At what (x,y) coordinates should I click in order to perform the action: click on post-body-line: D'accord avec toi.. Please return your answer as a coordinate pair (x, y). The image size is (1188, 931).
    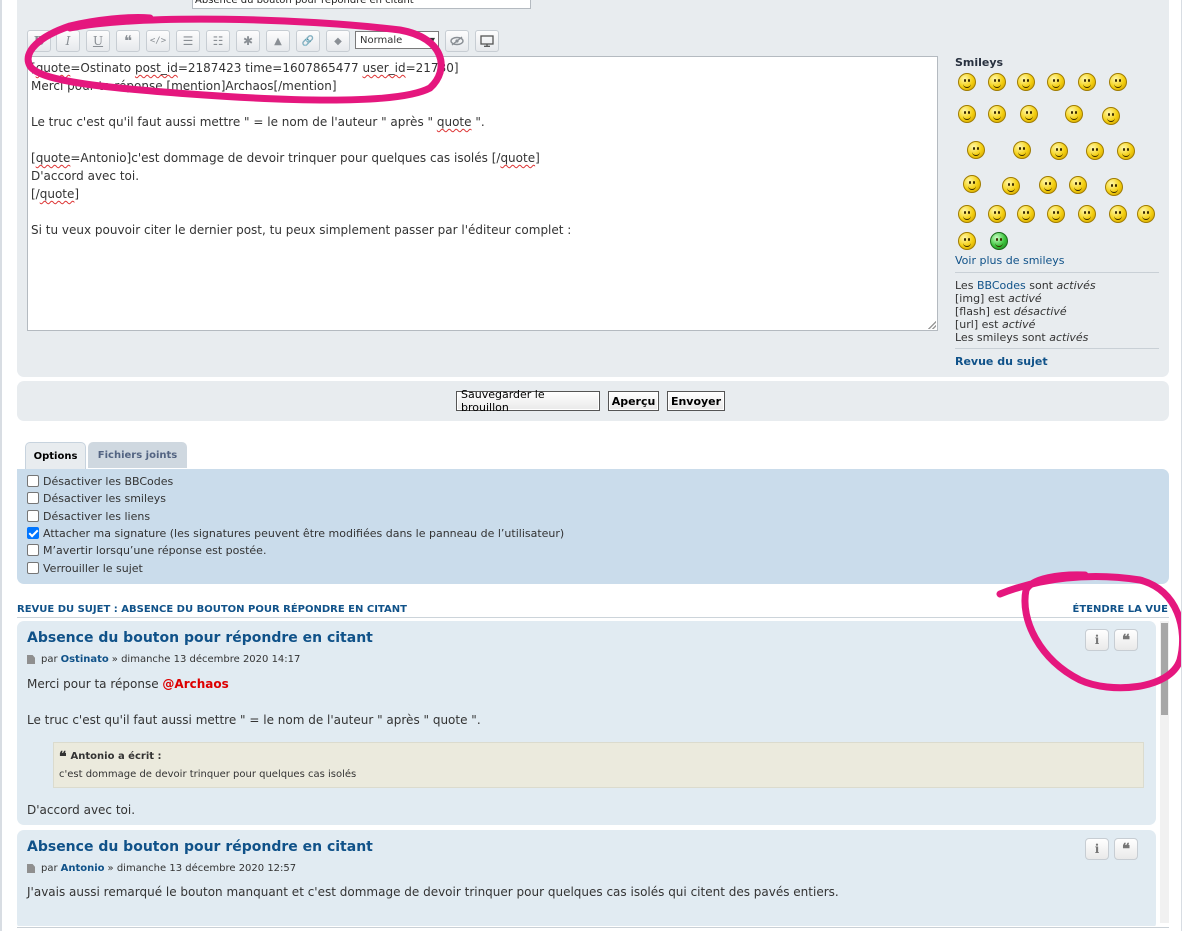
    Looking at the image, I should click on (81, 810).